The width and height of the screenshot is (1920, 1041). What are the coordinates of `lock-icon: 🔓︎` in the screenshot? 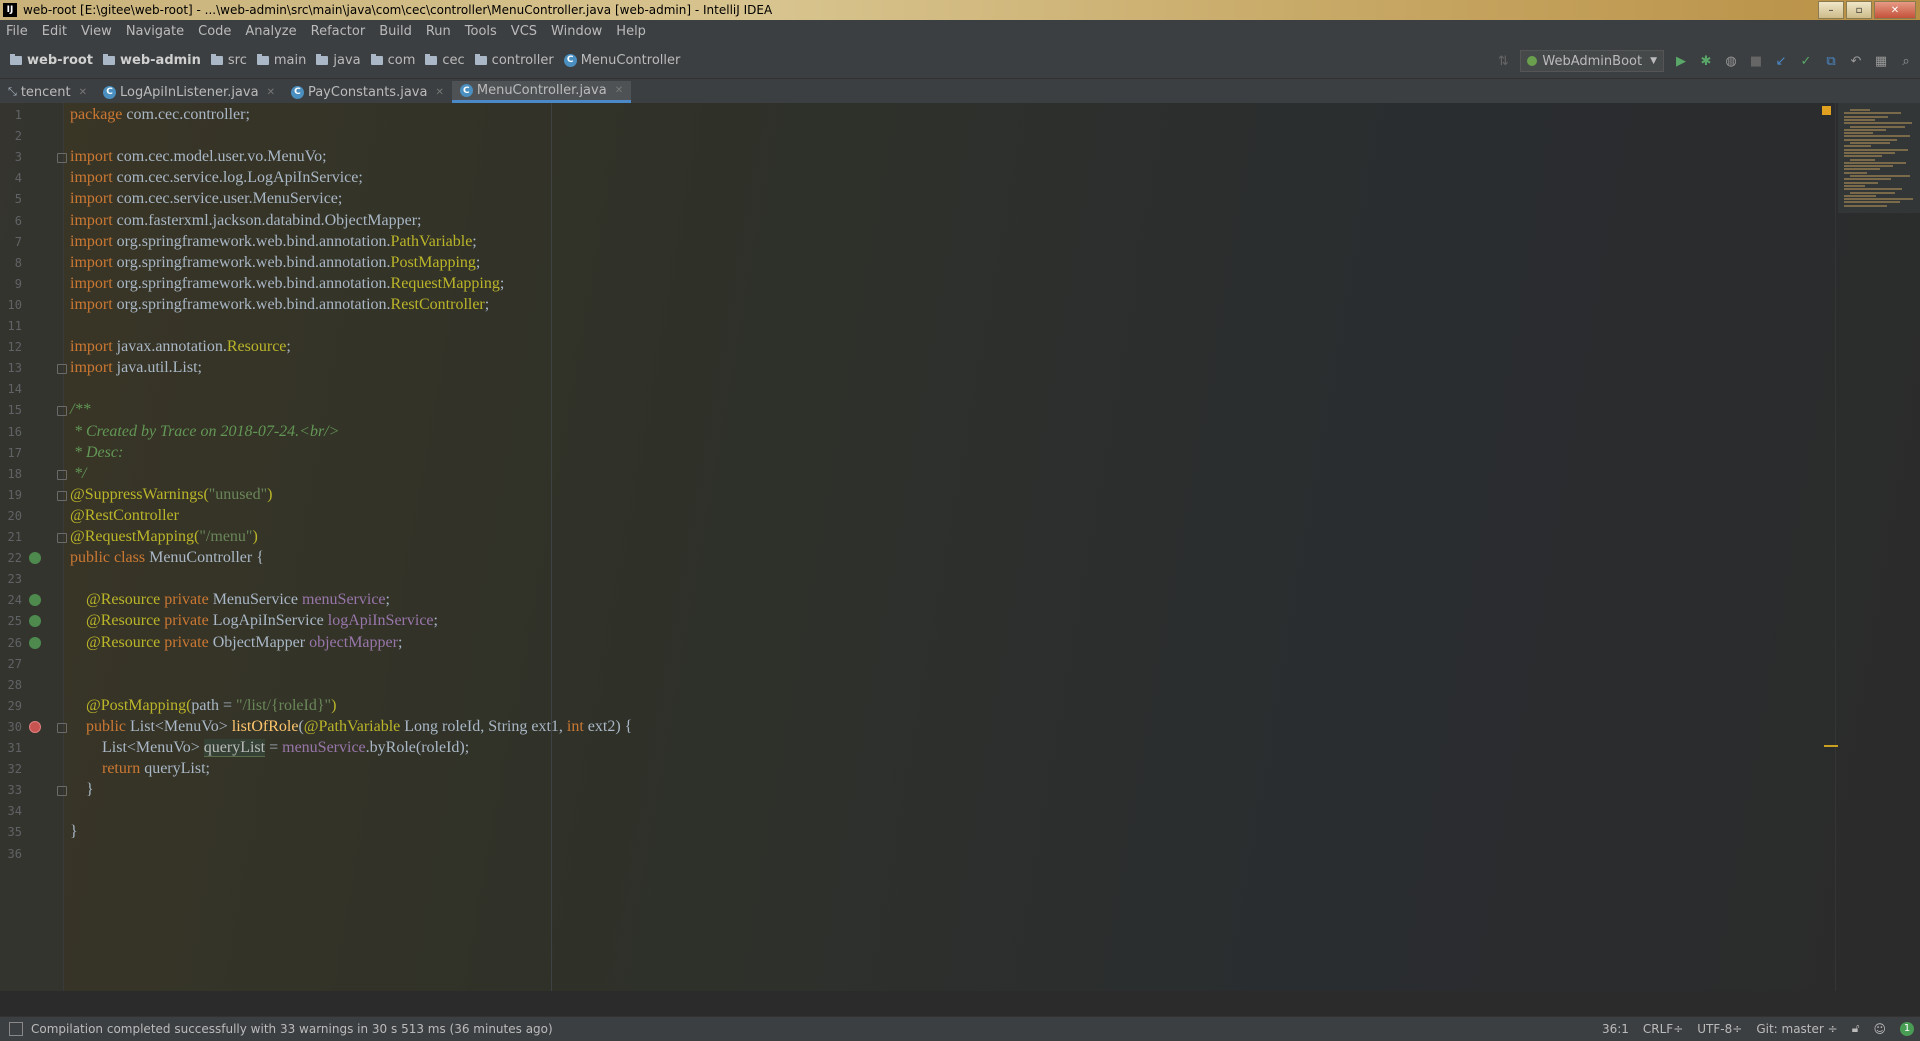 It's located at (1856, 1028).